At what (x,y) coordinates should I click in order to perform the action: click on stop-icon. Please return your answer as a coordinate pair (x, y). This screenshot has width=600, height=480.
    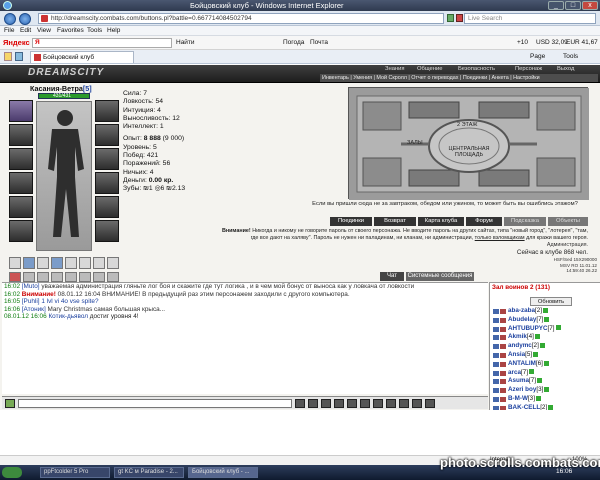
    Looking at the image, I should click on (459, 18).